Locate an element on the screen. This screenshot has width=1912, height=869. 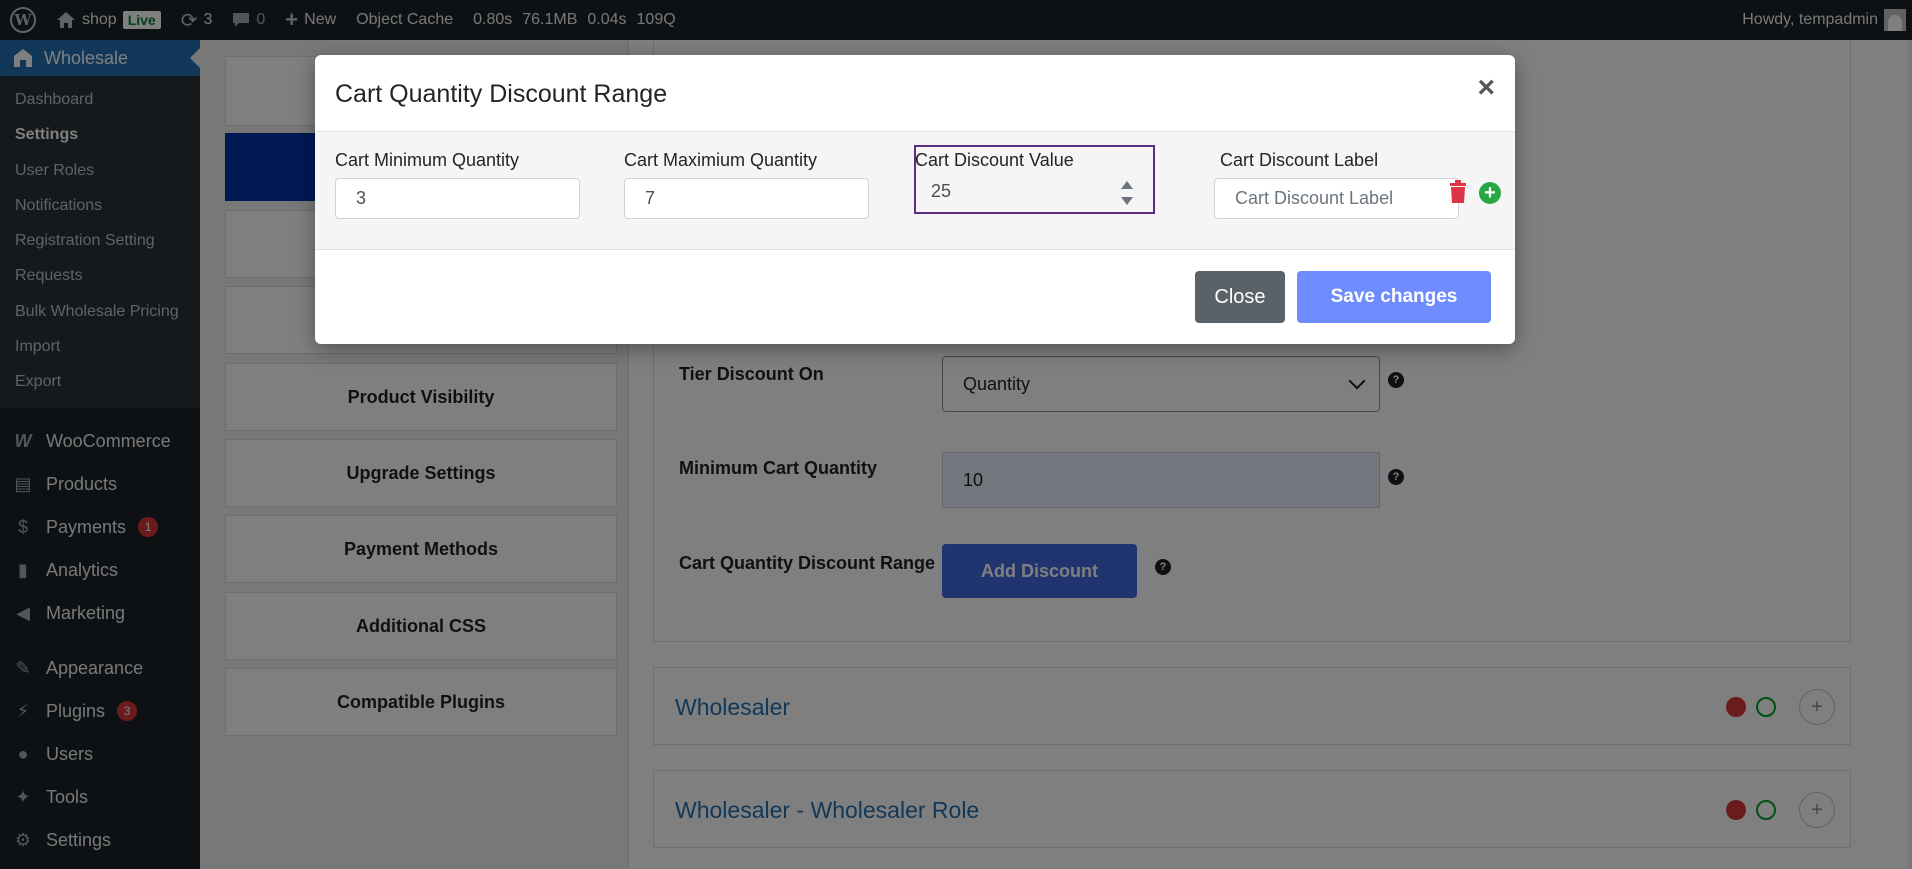
modal-title: Cart Quantity Discount Range is located at coordinates (501, 94).